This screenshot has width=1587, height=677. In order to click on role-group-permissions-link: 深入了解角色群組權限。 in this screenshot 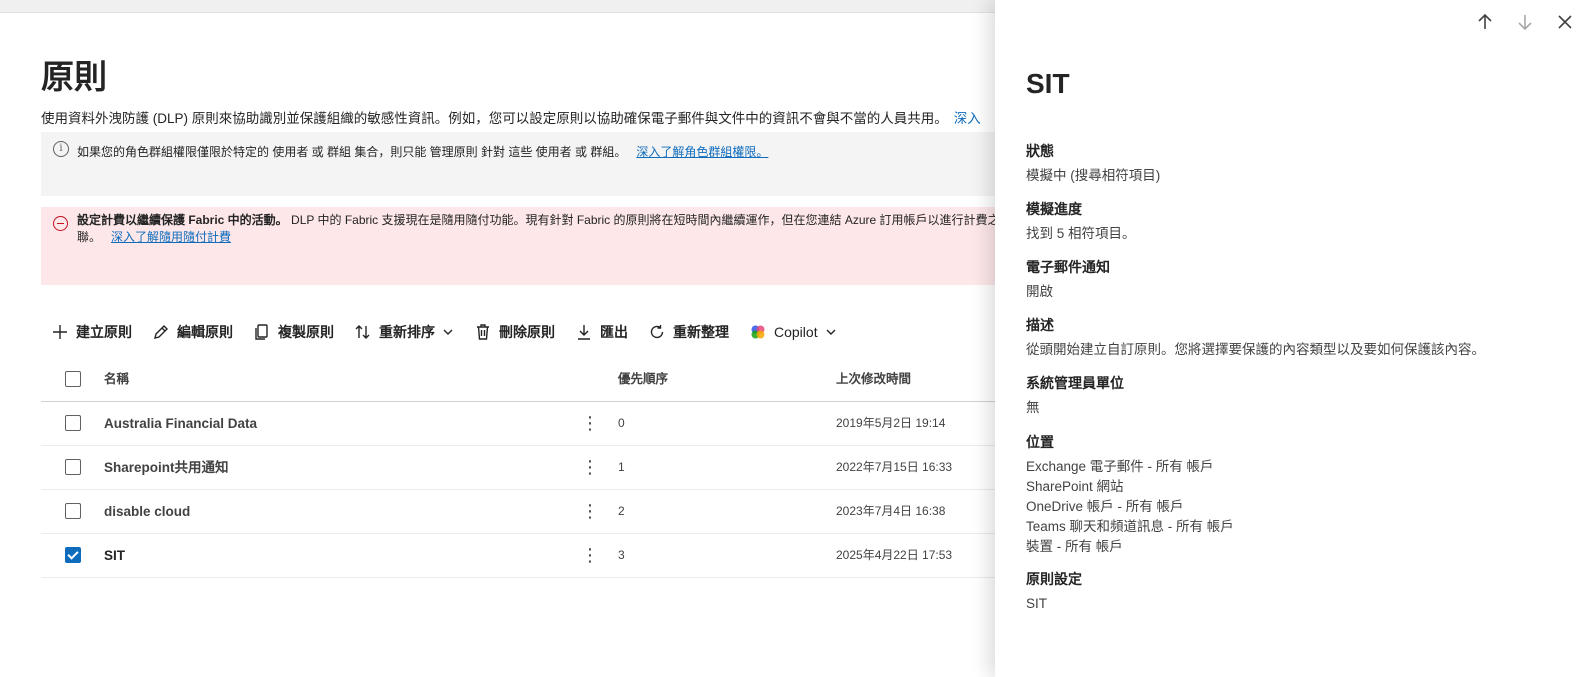, I will do `click(702, 152)`.